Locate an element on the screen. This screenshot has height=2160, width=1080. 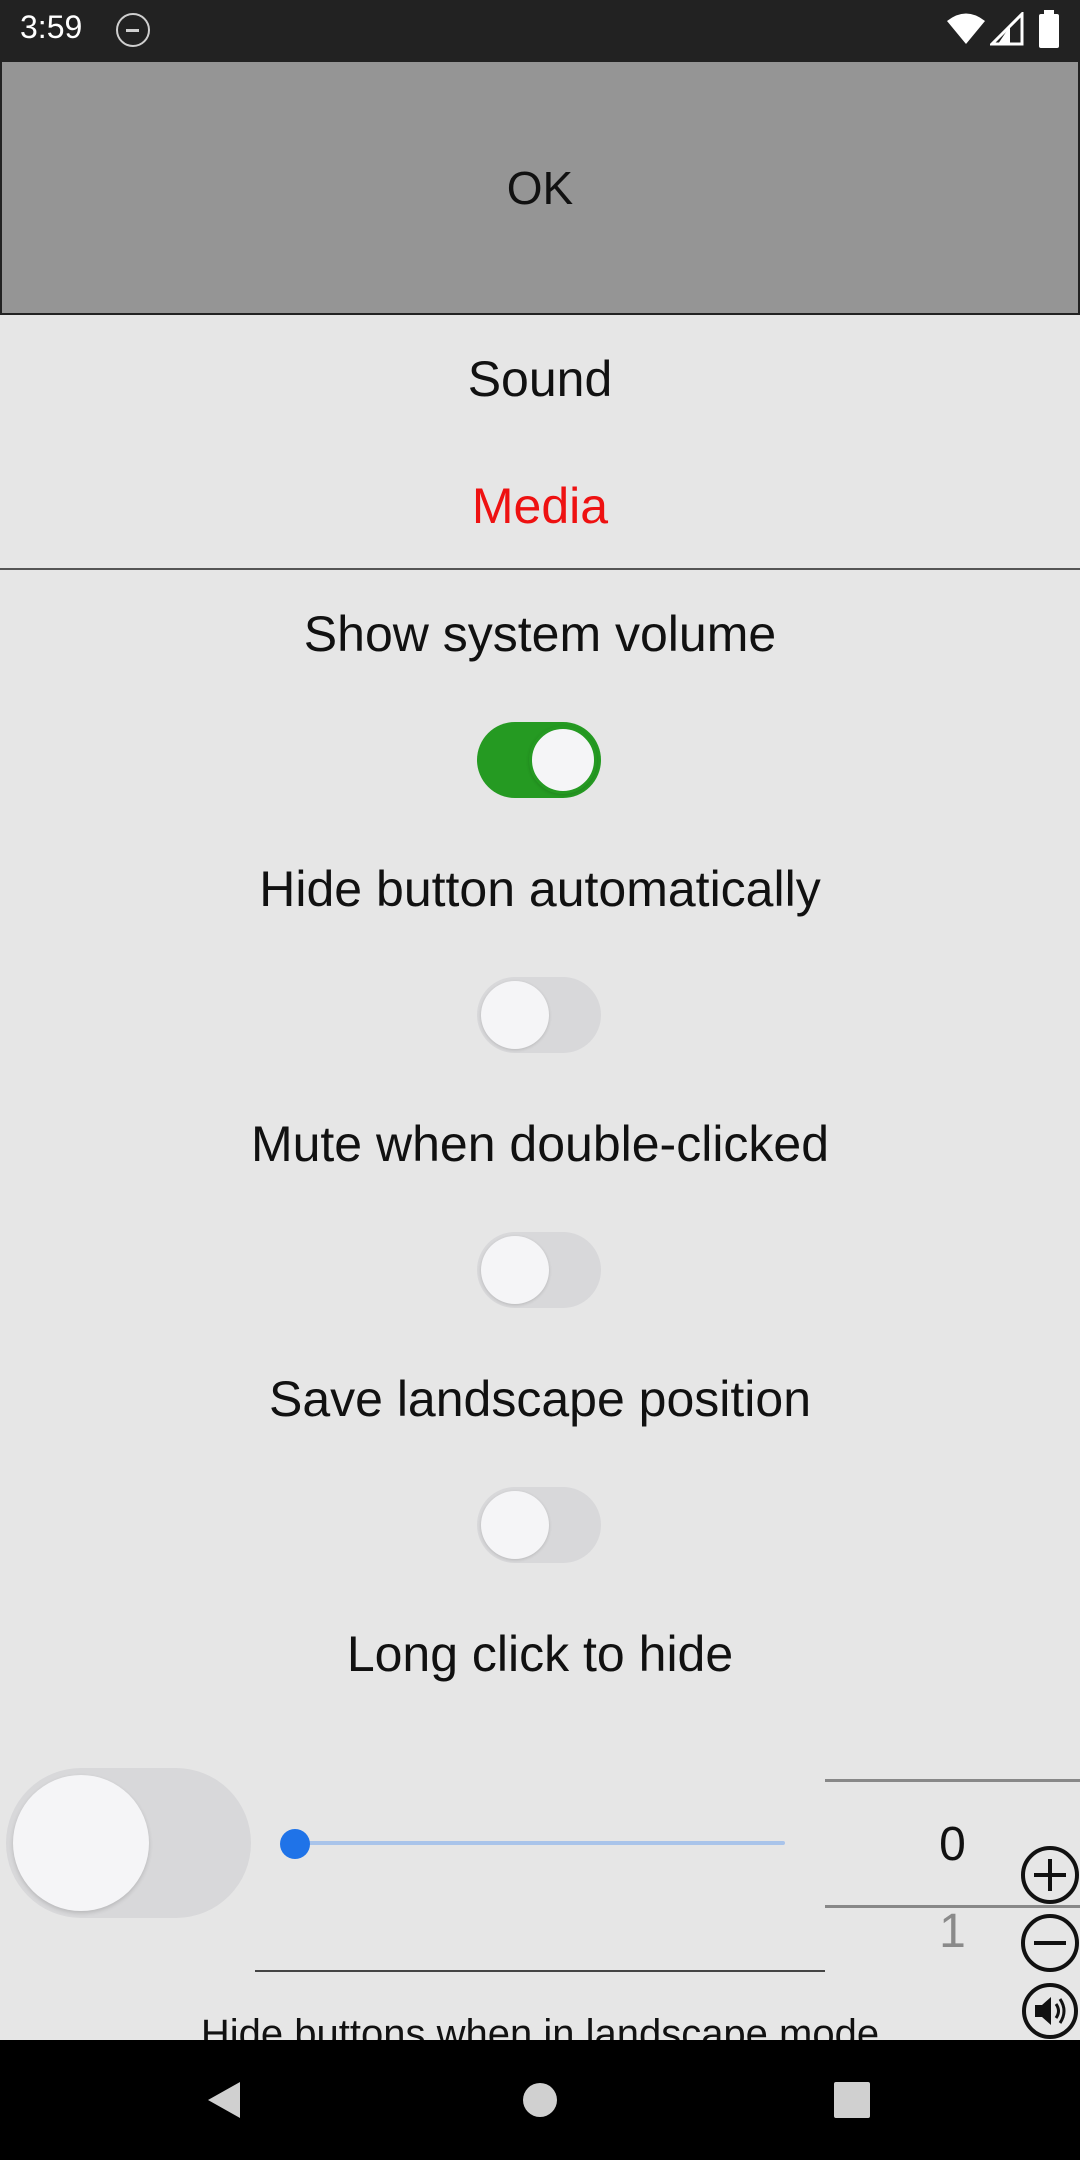
long-click-to-hide-label: Long click to hide is located at coordinates (540, 1654).